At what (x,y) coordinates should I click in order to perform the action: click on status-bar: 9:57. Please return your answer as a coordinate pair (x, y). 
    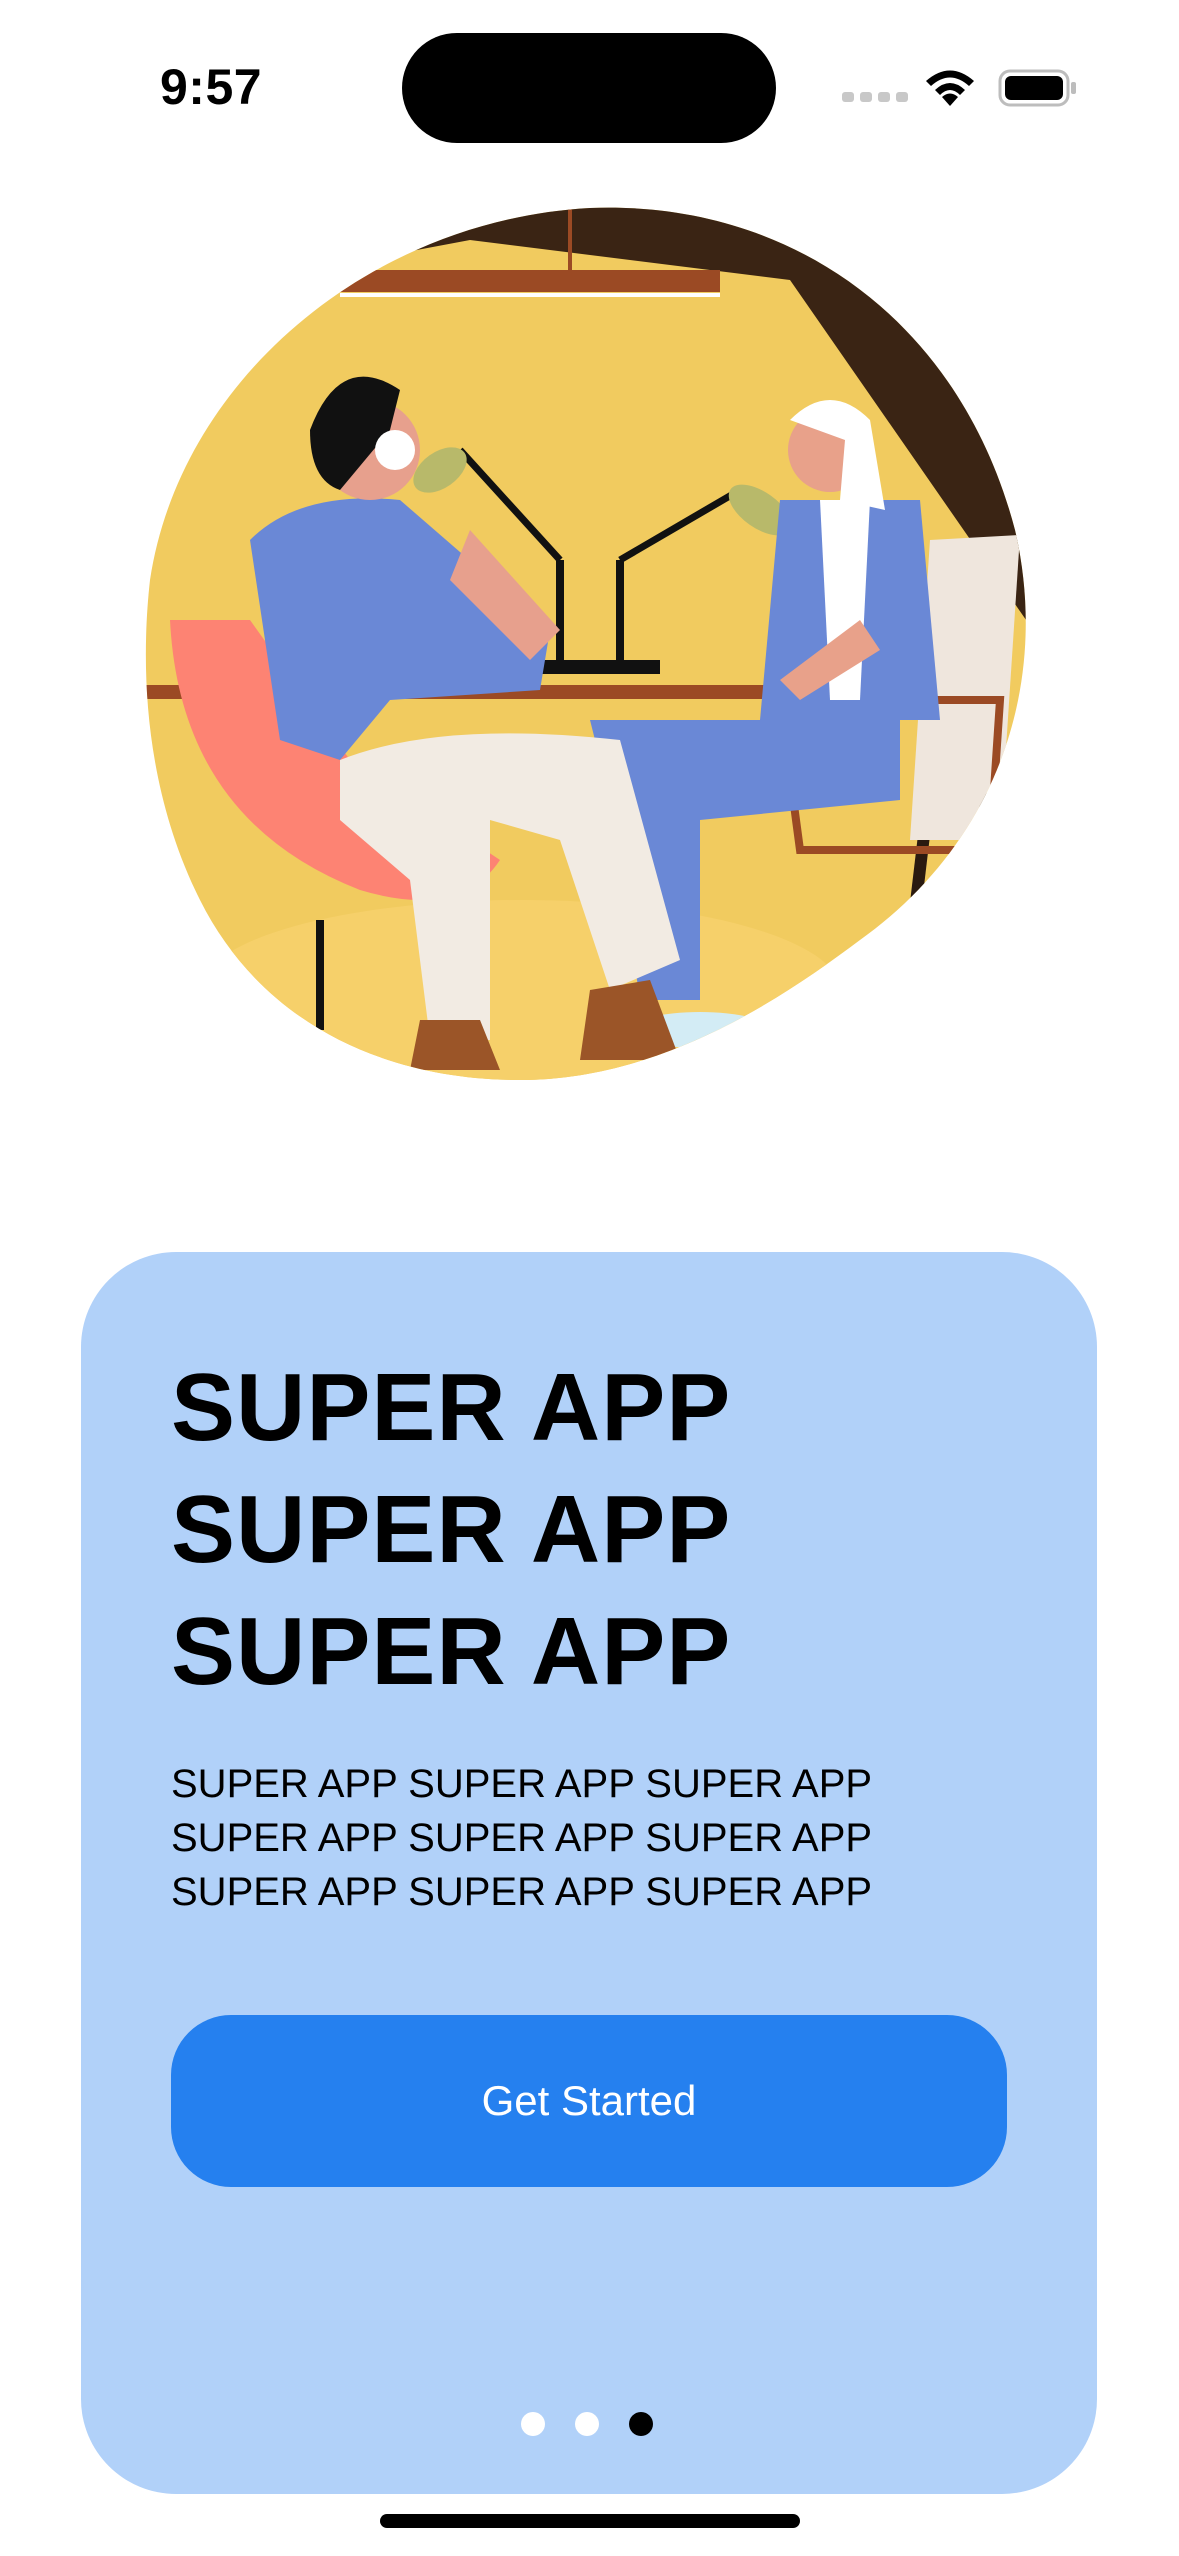
    Looking at the image, I should click on (589, 85).